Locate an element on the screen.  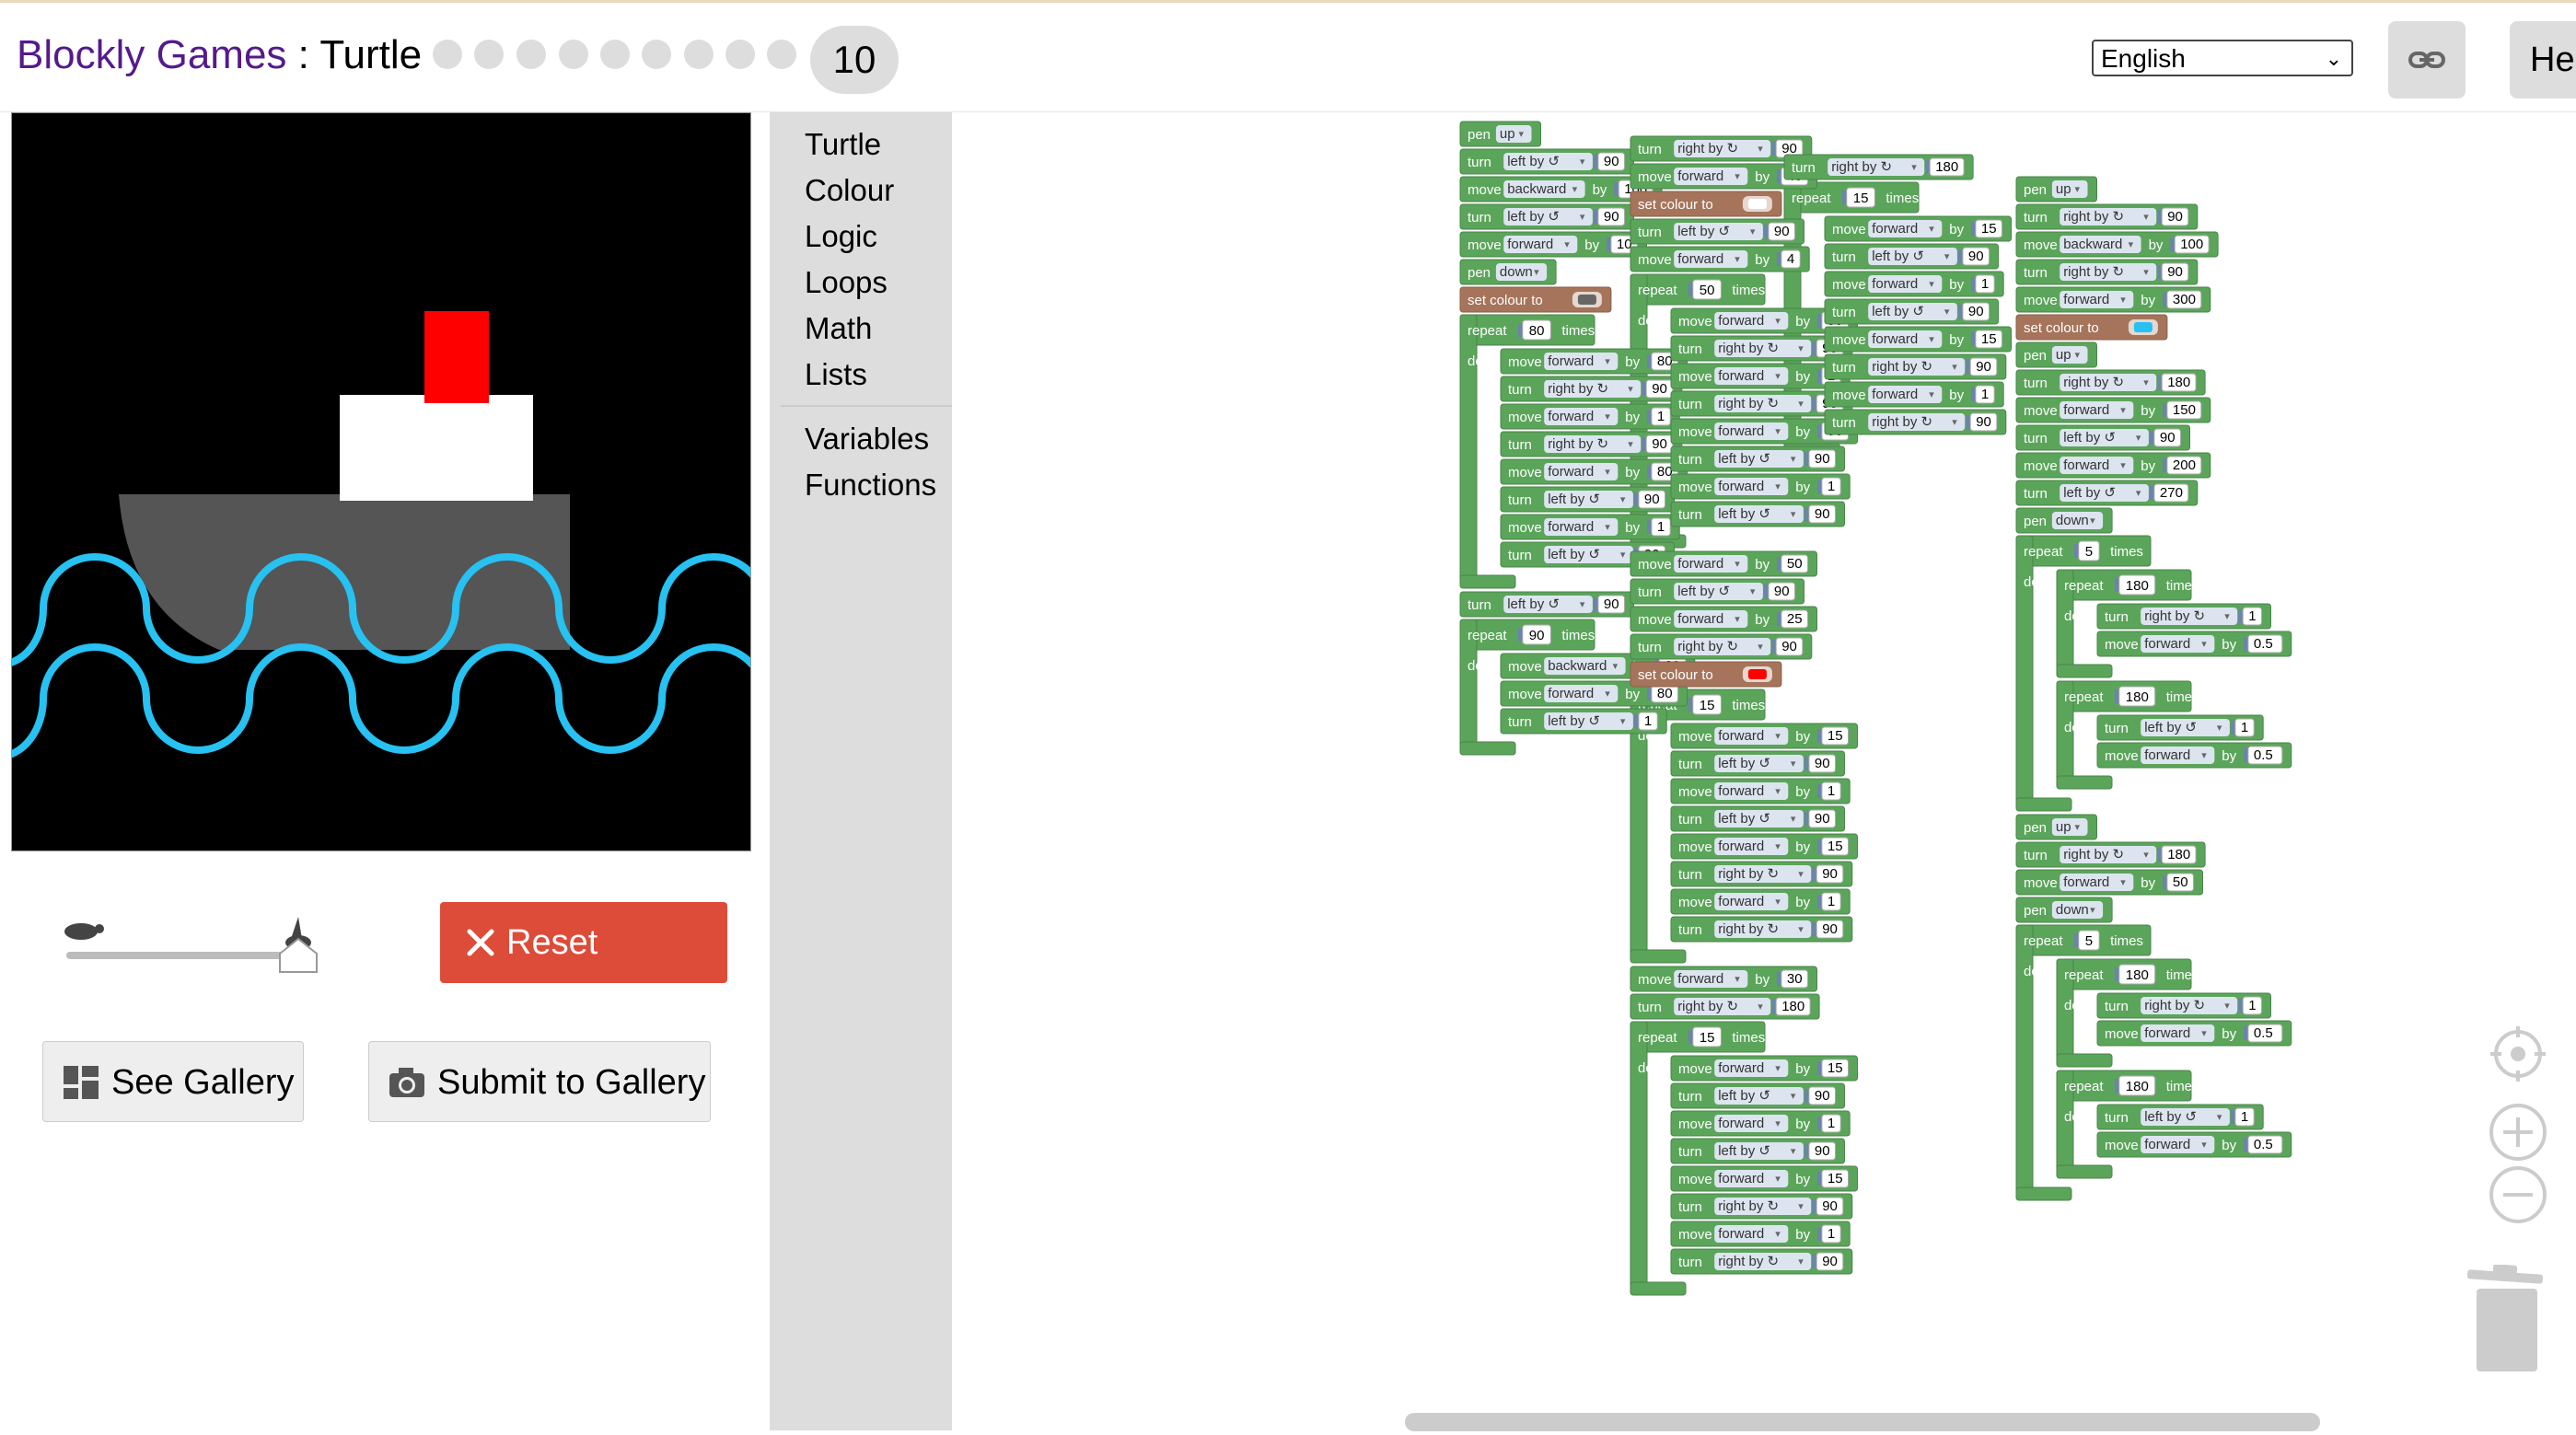
level-7-dot is located at coordinates (699, 55).